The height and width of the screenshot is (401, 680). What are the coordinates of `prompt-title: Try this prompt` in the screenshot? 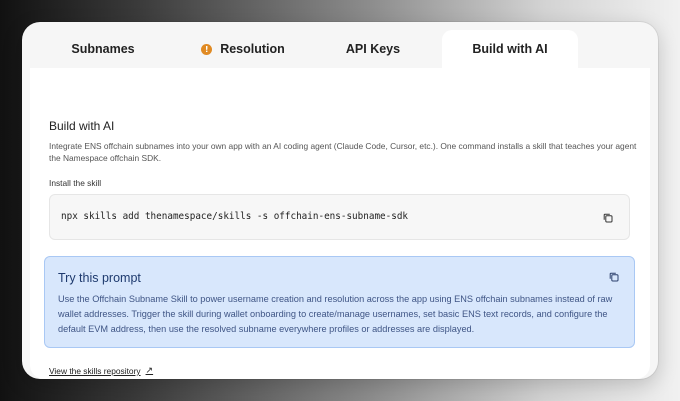 It's located at (99, 278).